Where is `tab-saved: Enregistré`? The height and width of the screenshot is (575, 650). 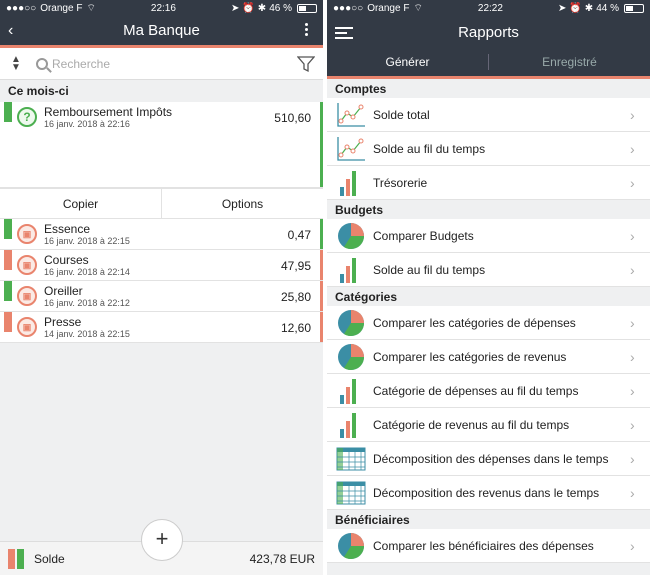 tab-saved: Enregistré is located at coordinates (569, 62).